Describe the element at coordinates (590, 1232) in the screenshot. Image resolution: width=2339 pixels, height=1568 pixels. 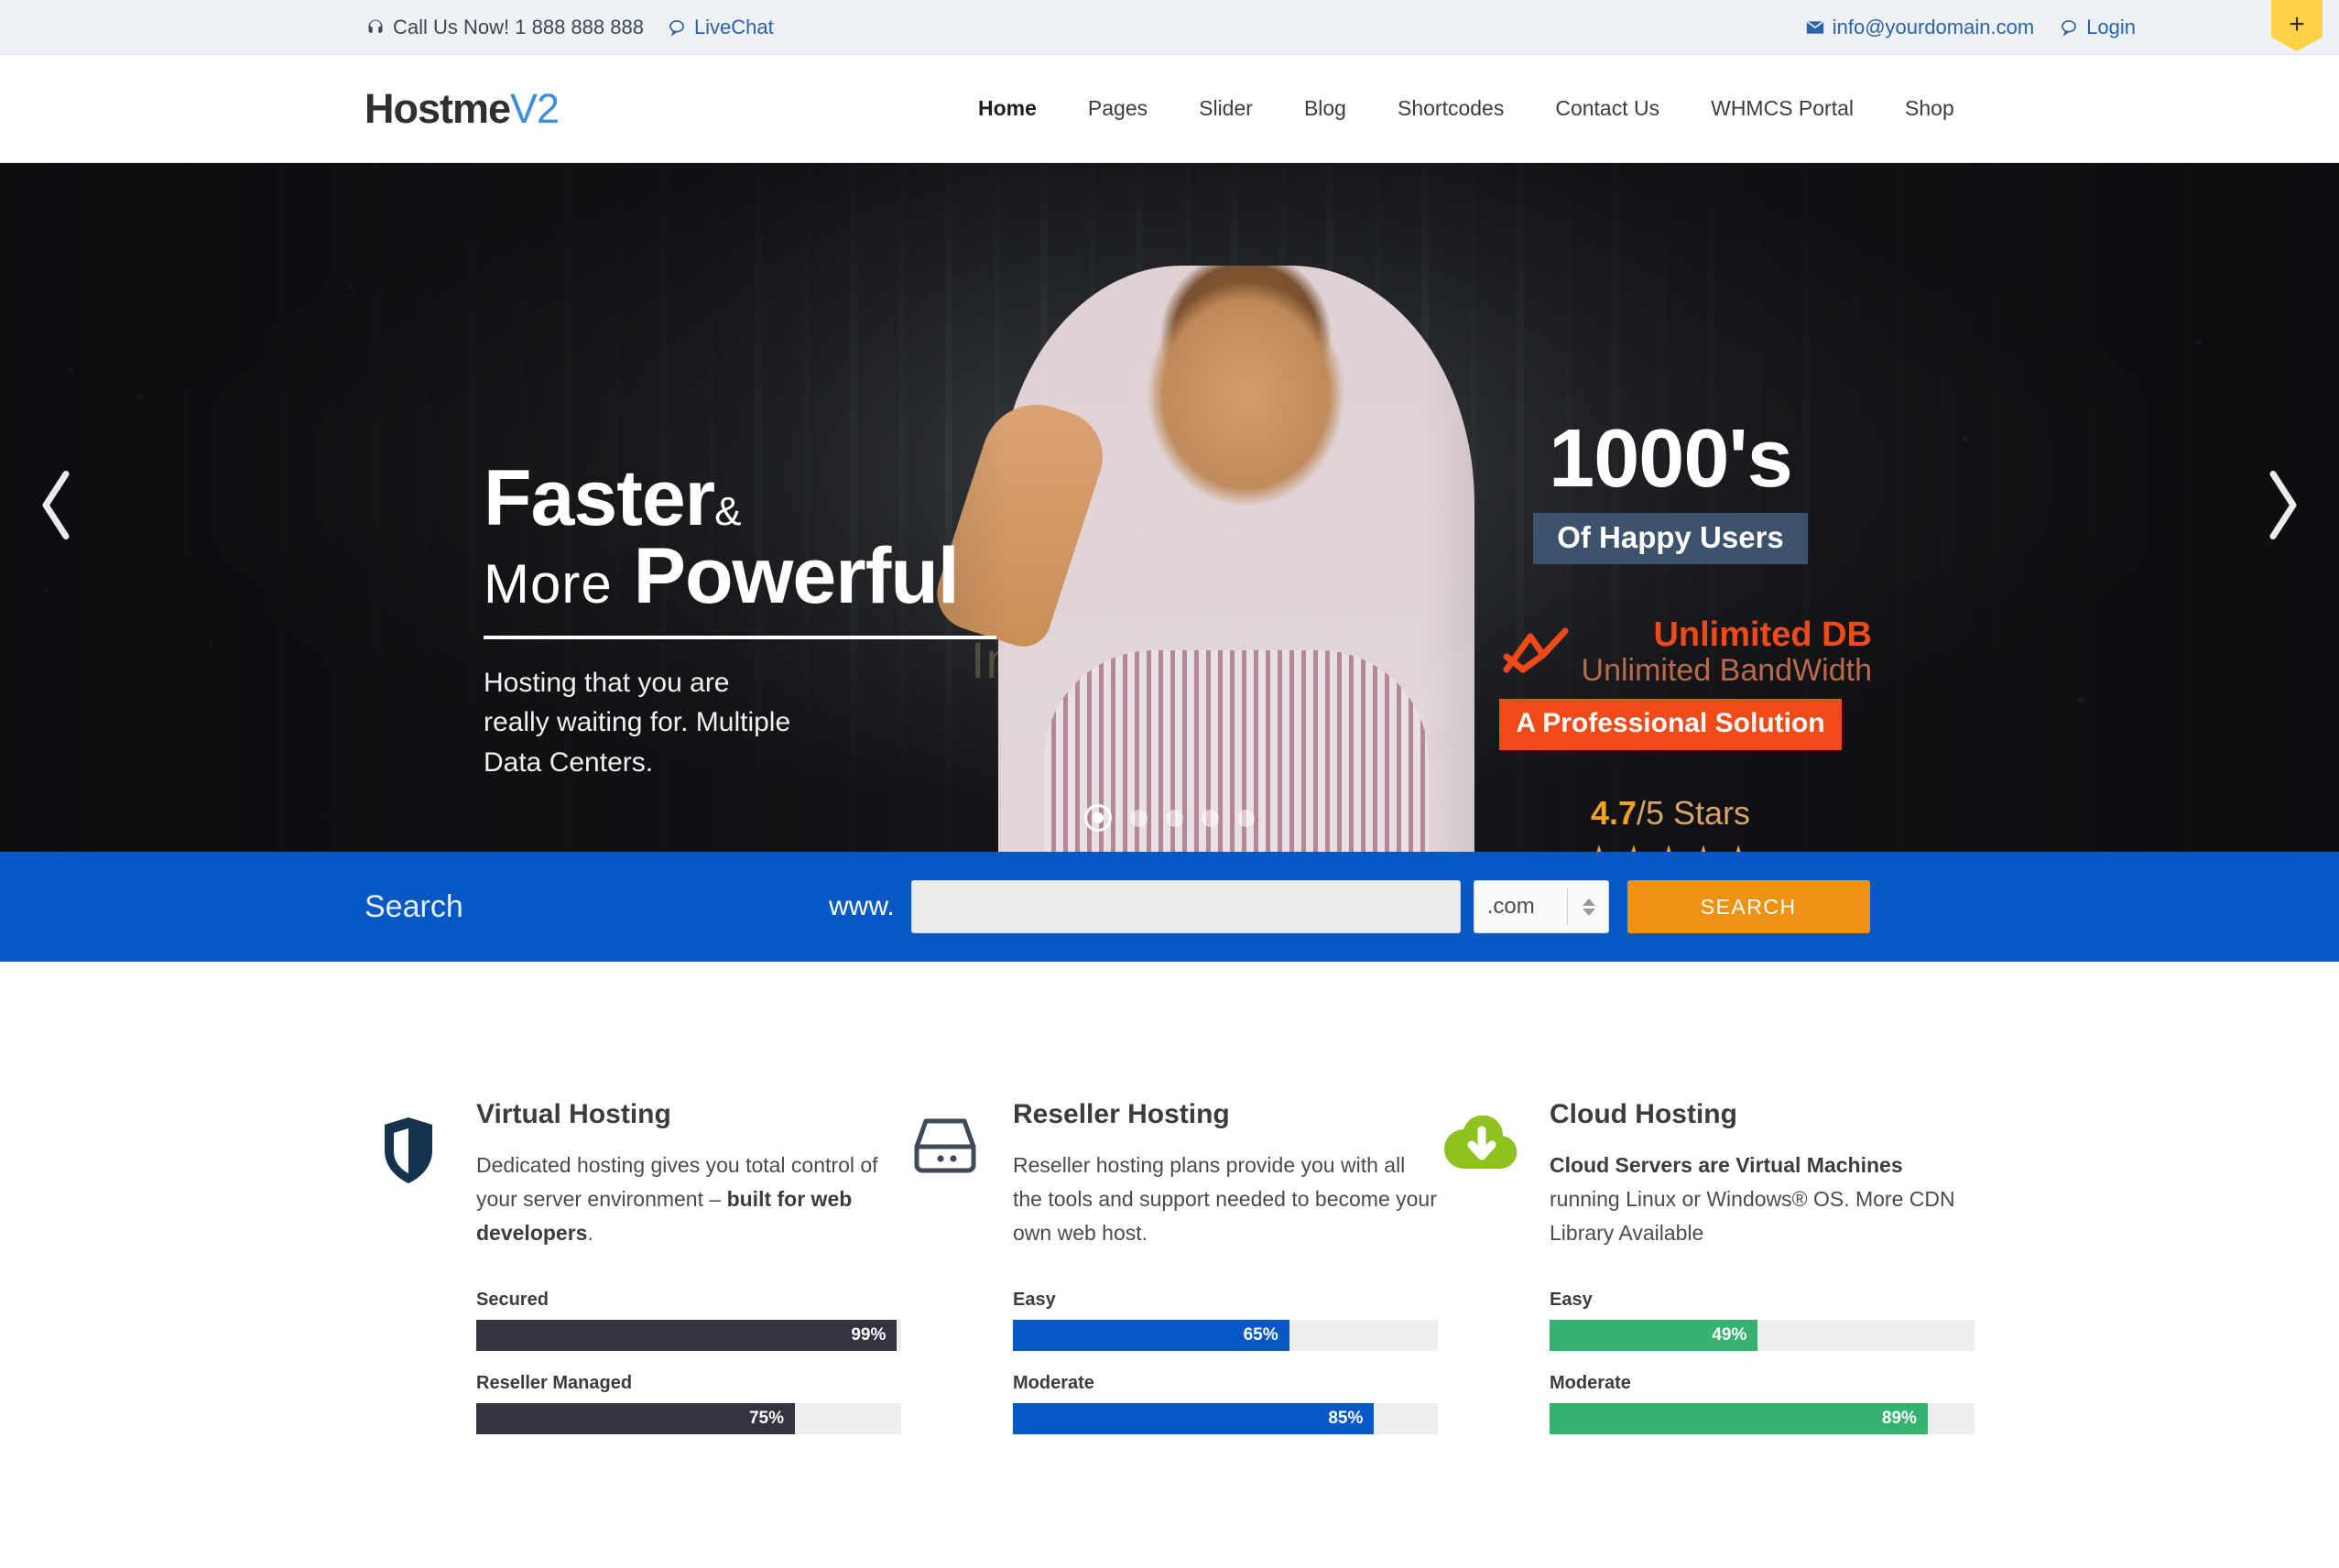
I see `feature-desc-part2: .` at that location.